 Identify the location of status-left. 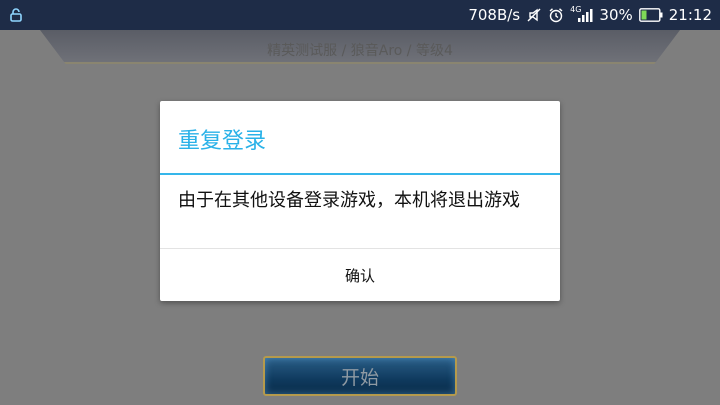
(16, 15).